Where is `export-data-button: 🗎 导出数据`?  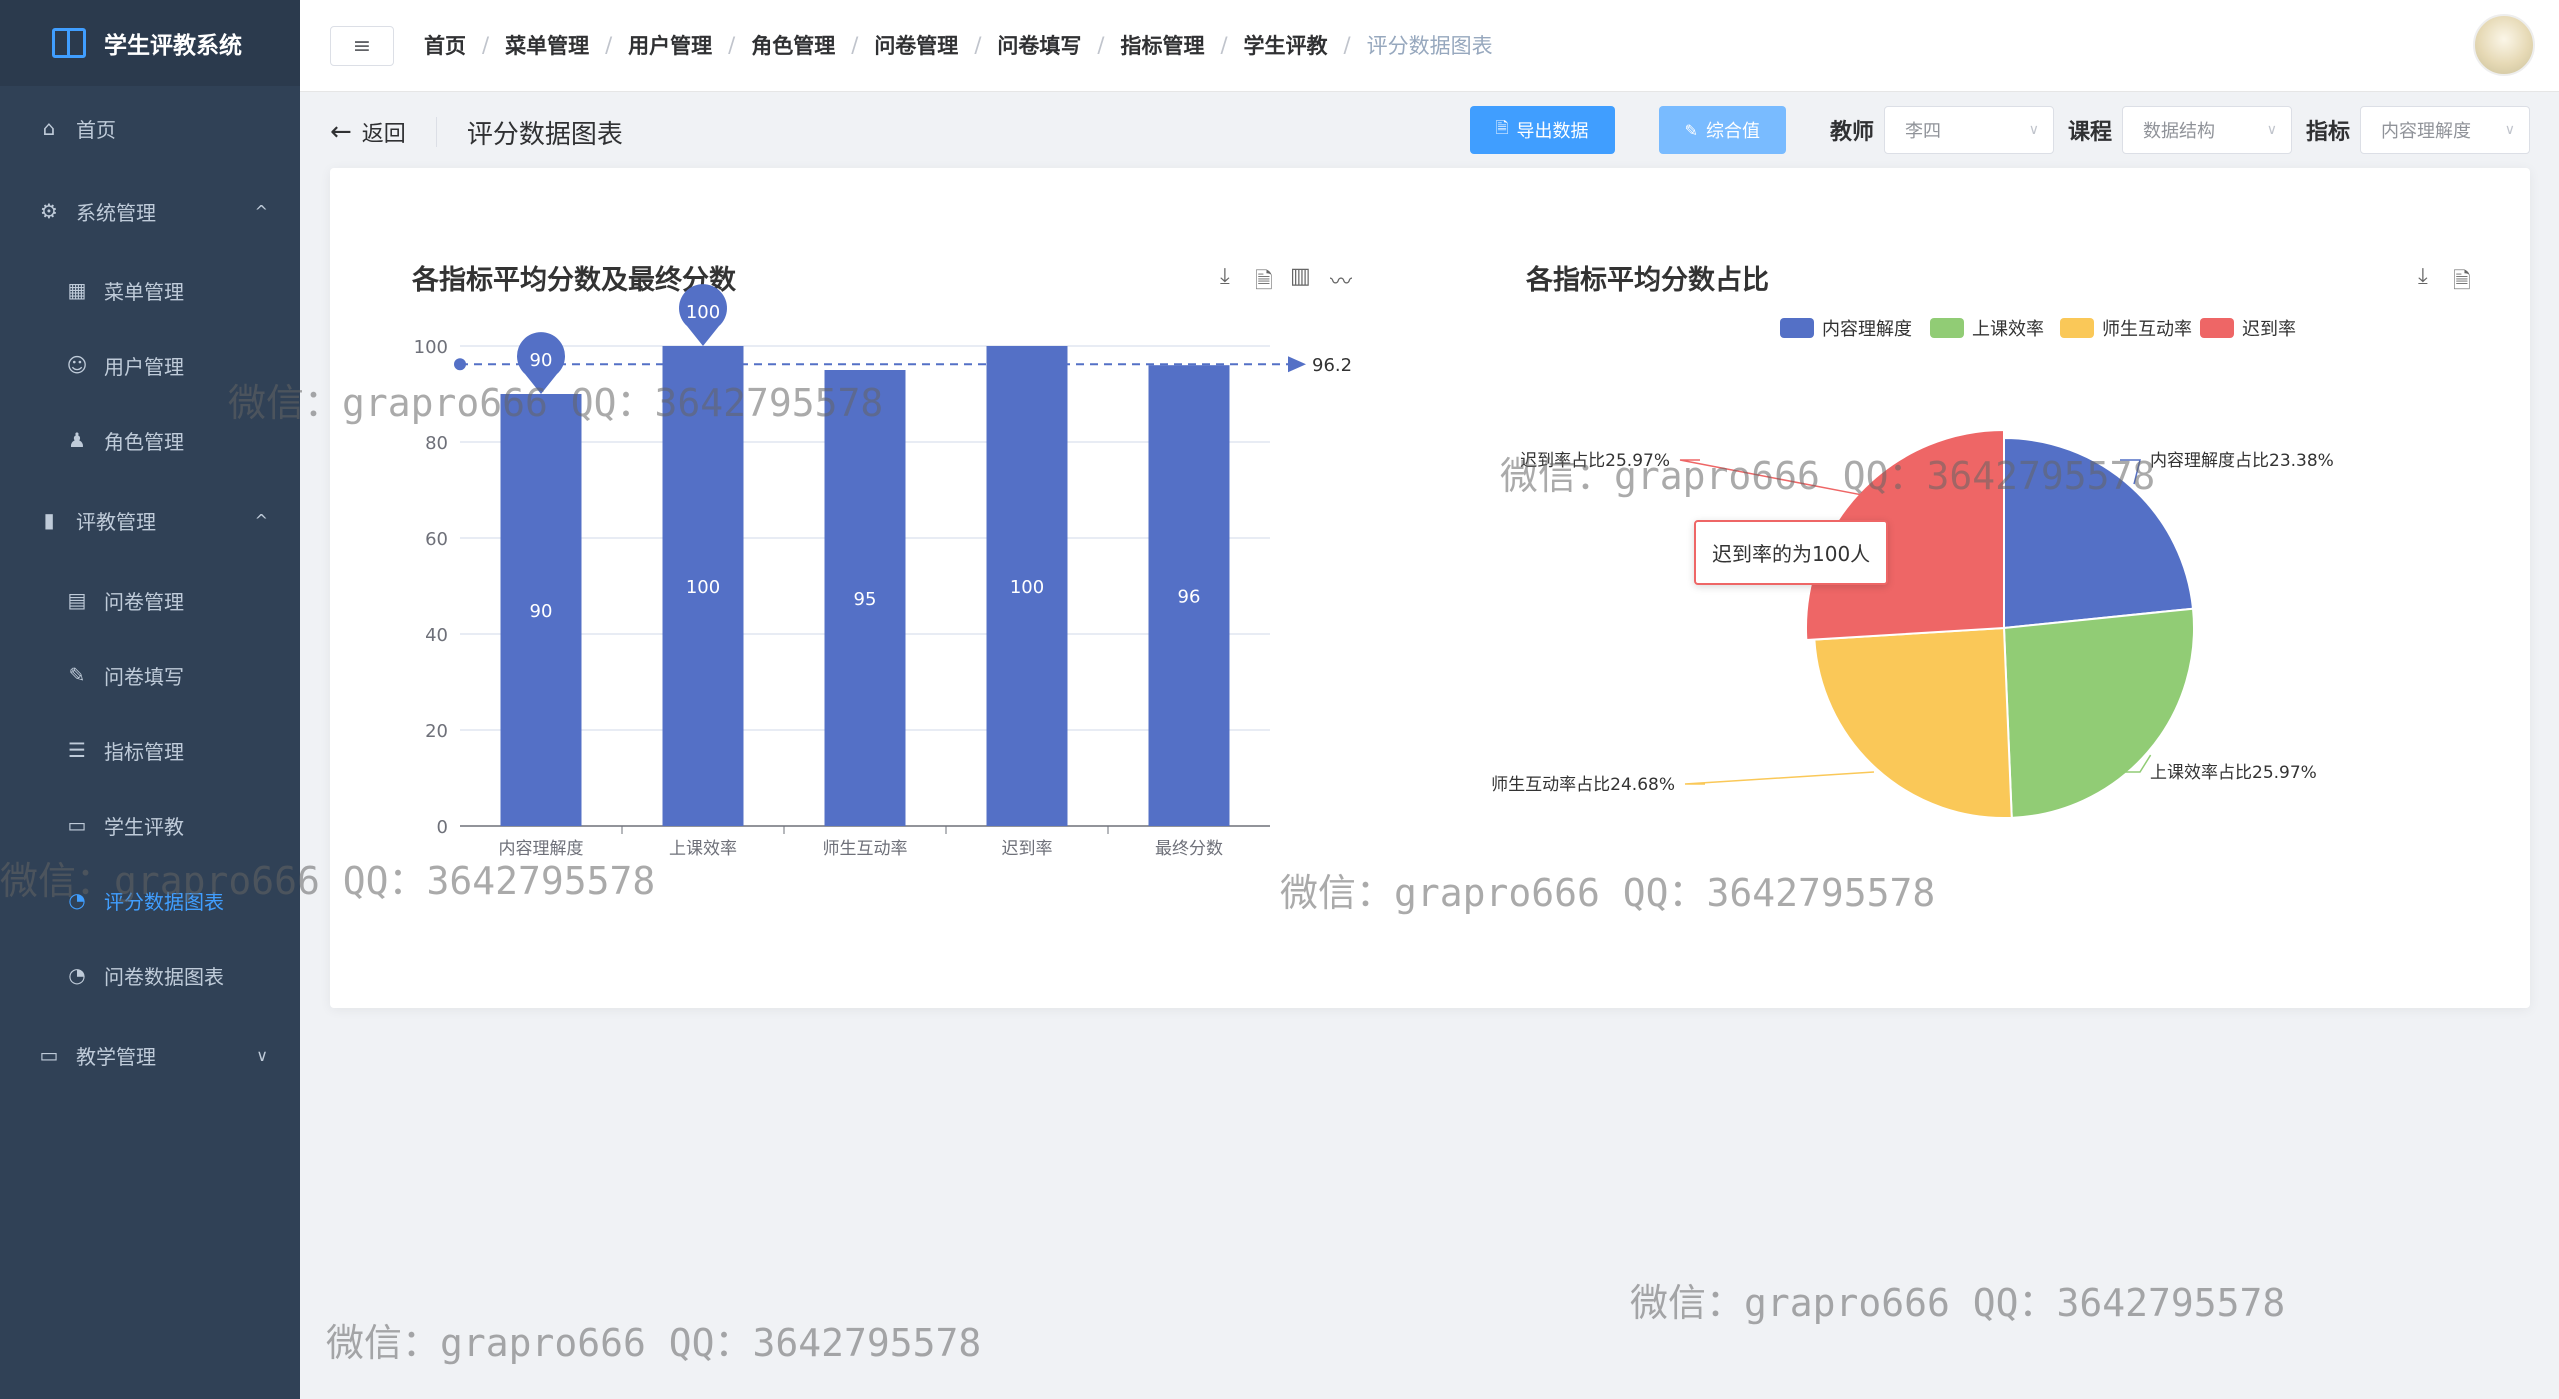 export-data-button: 🗎 导出数据 is located at coordinates (1542, 130).